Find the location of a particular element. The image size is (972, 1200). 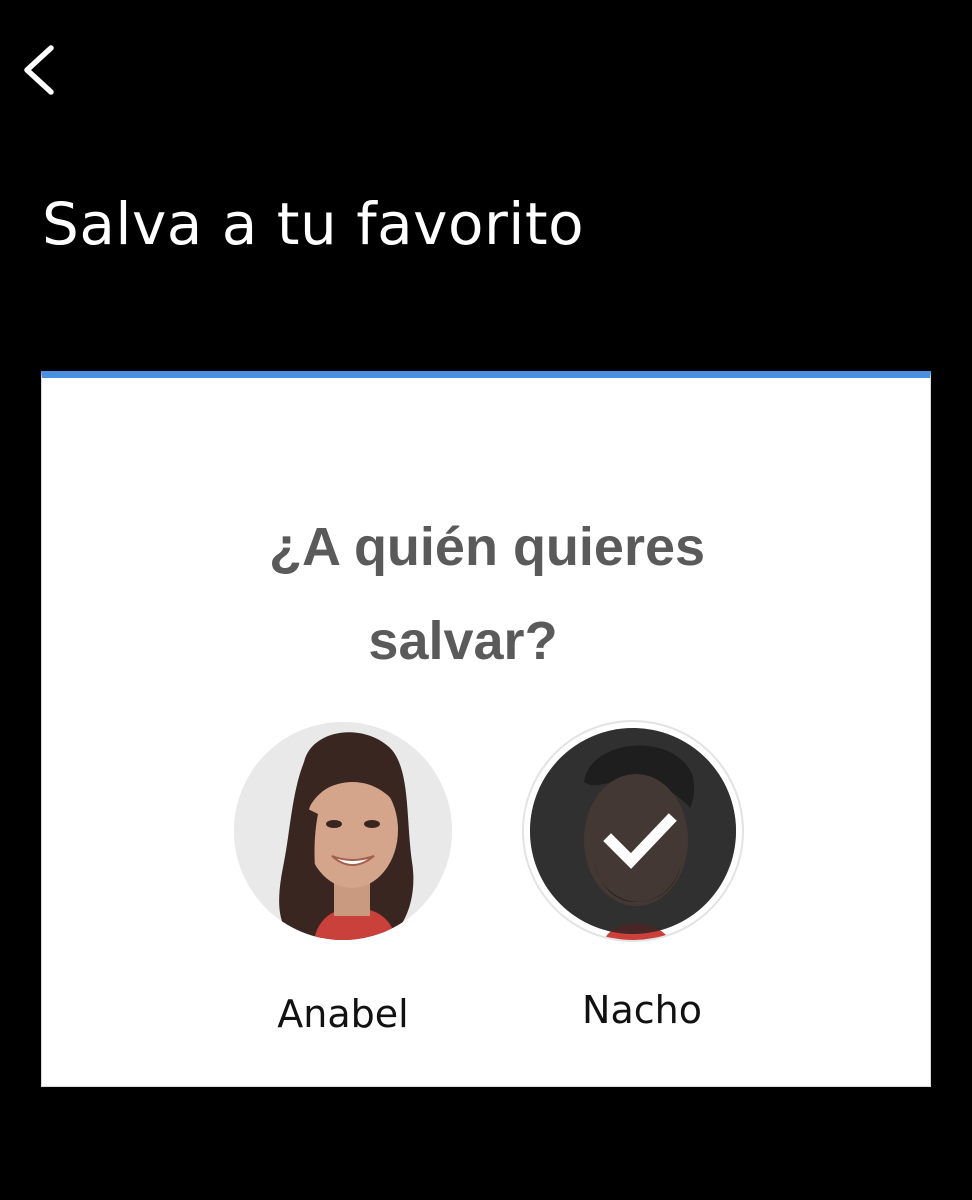

chevron-left-icon is located at coordinates (39, 70).